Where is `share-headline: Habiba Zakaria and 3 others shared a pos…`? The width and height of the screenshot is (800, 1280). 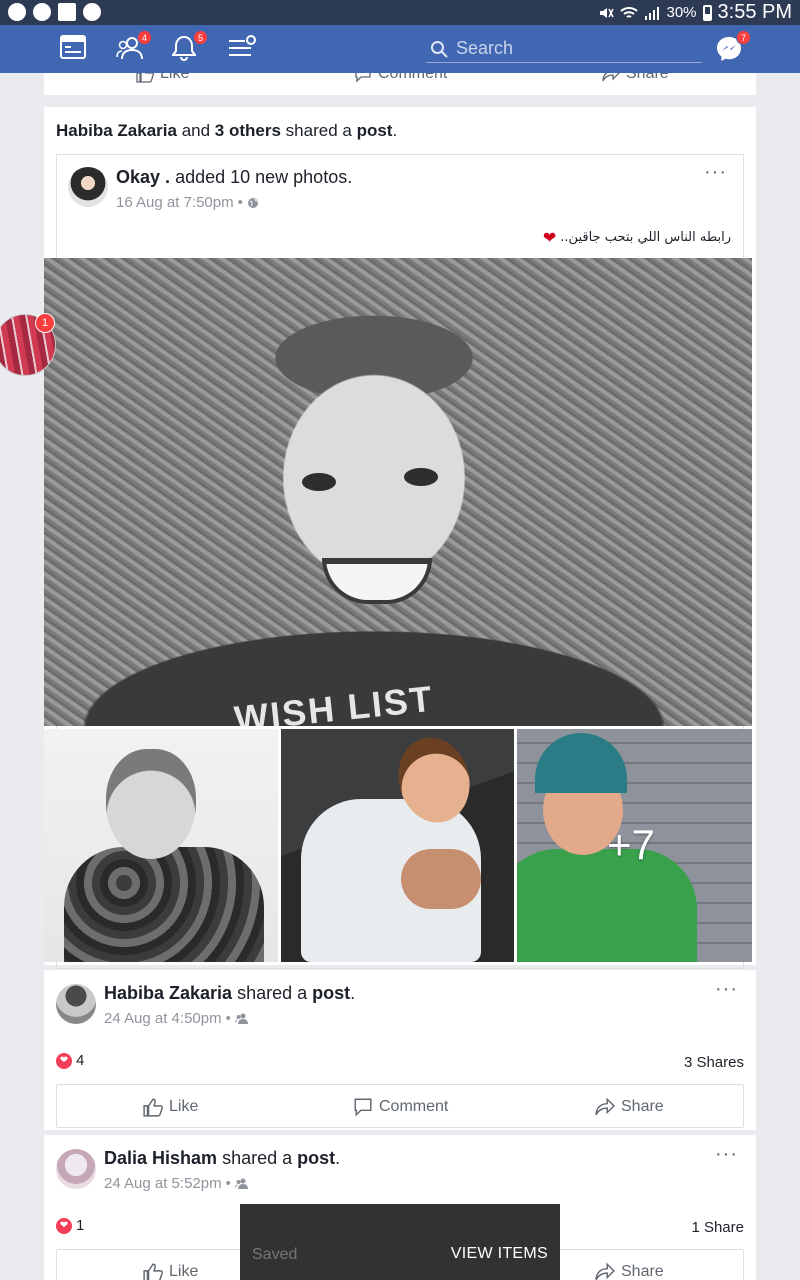 share-headline: Habiba Zakaria and 3 others shared a pos… is located at coordinates (227, 130).